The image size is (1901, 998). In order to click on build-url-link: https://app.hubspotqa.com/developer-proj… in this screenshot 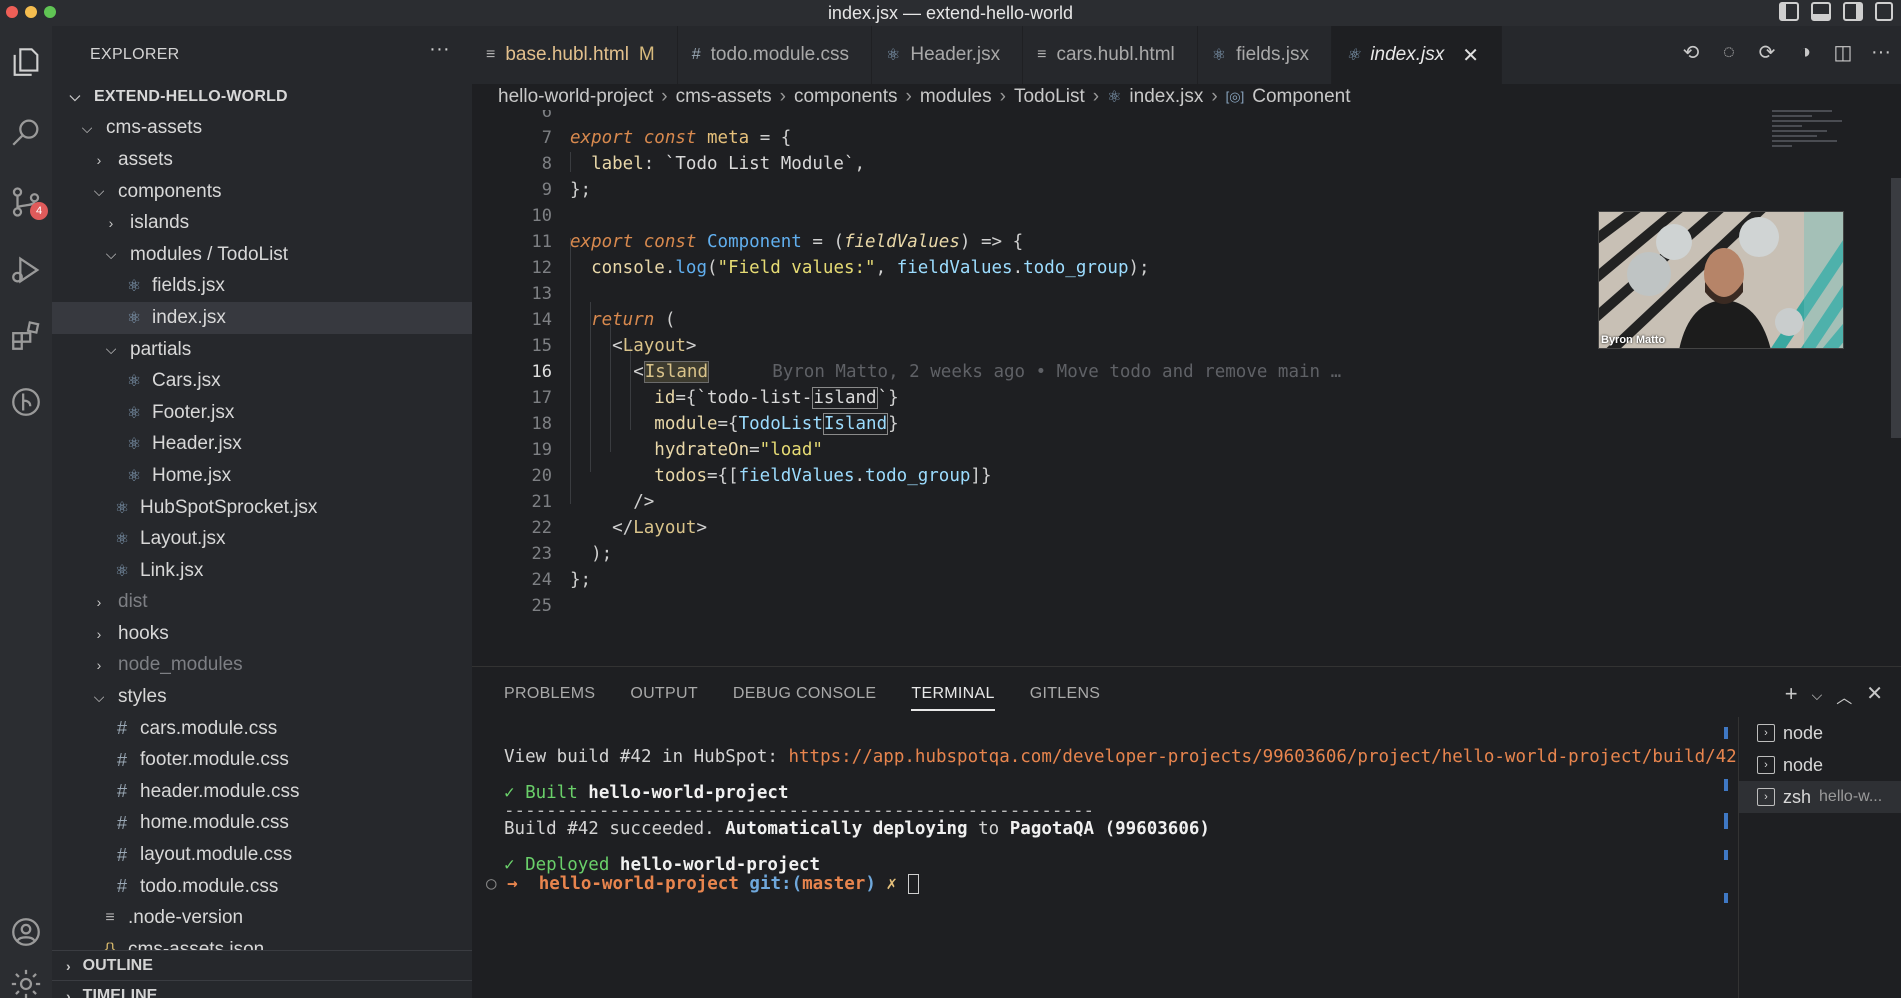, I will do `click(1262, 757)`.